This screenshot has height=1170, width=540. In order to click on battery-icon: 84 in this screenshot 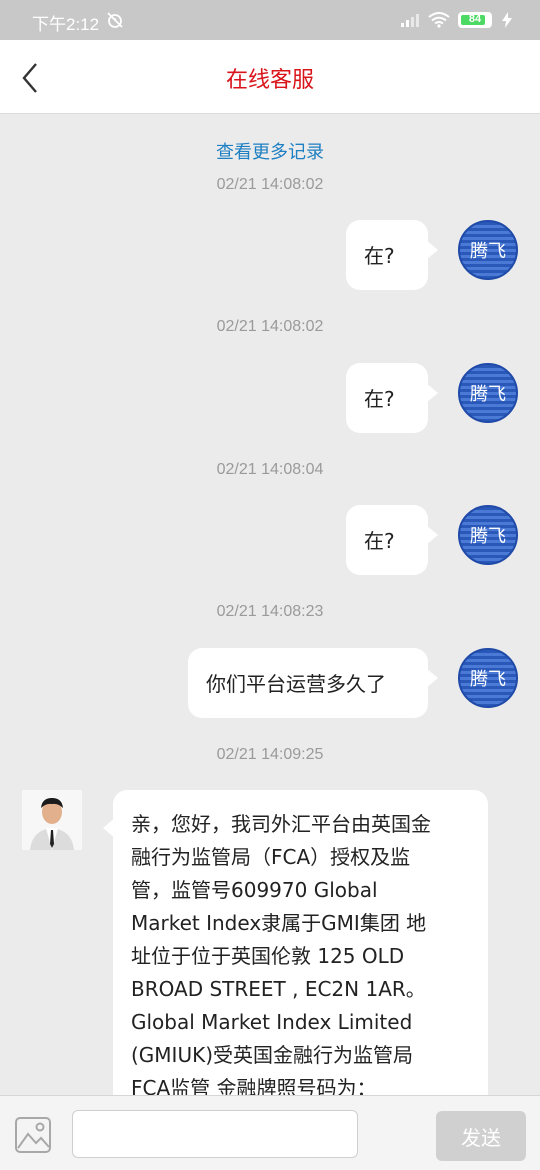, I will do `click(475, 20)`.